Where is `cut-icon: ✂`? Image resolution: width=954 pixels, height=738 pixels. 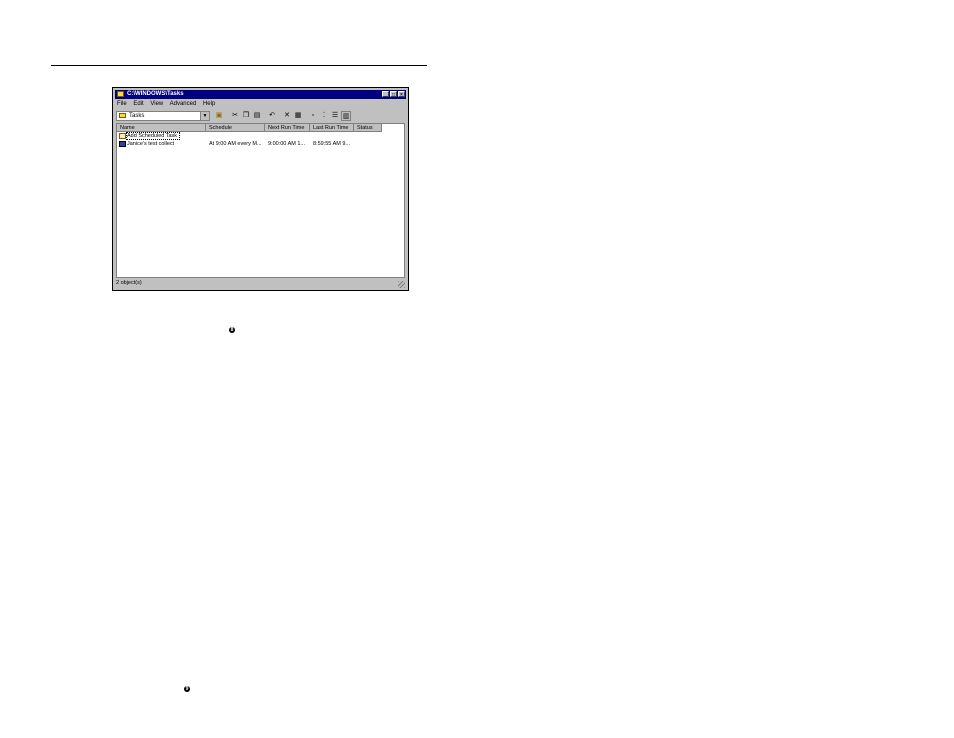 cut-icon: ✂ is located at coordinates (235, 116).